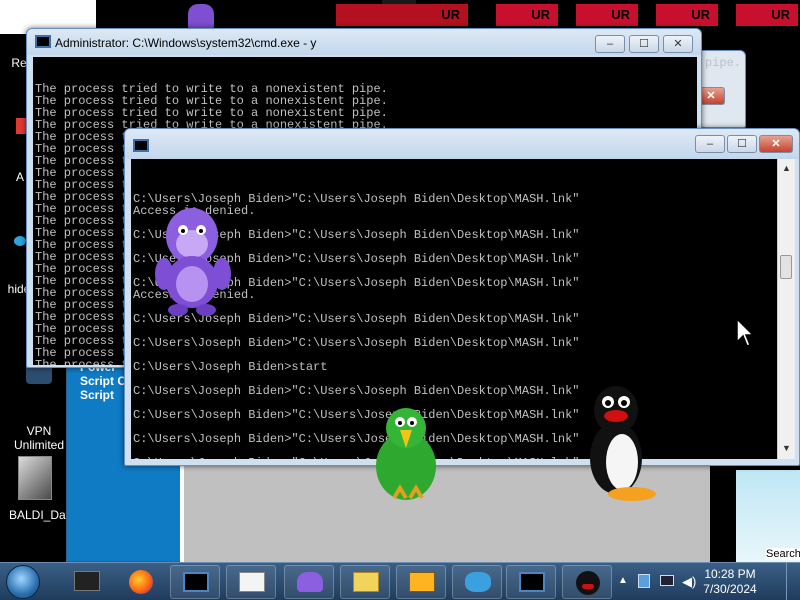 This screenshot has height=600, width=800. Describe the element at coordinates (230, 367) in the screenshot. I see `console-line: C:\Users\Joseph Biden>start` at that location.